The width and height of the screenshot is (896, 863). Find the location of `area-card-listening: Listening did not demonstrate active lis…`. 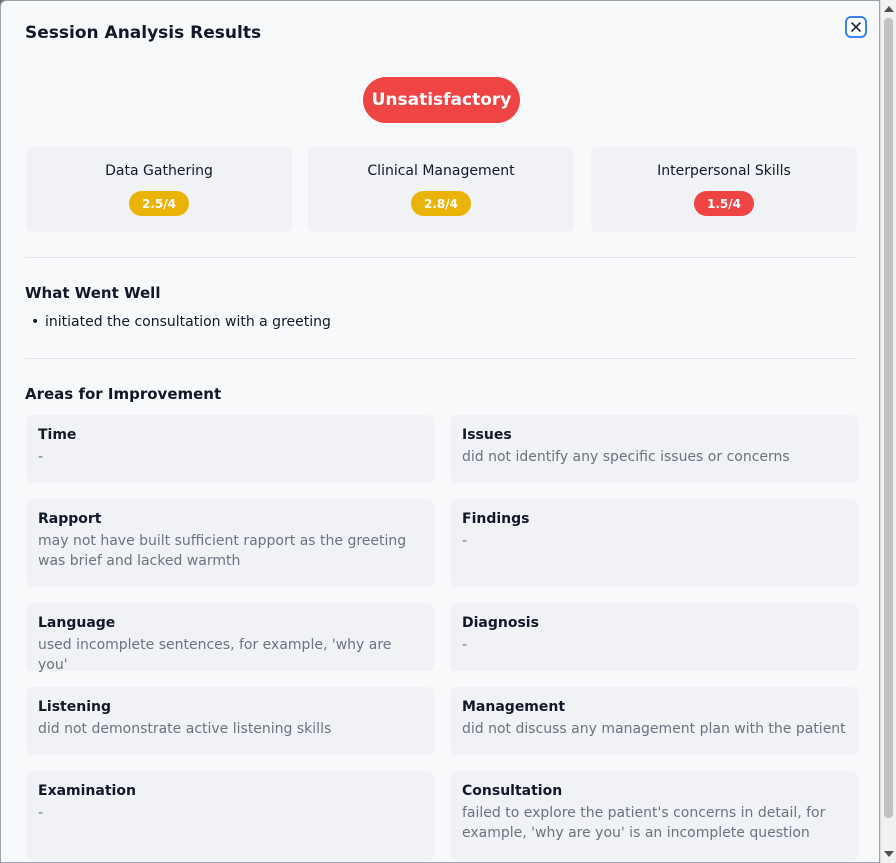

area-card-listening: Listening did not demonstrate active lis… is located at coordinates (230, 721).